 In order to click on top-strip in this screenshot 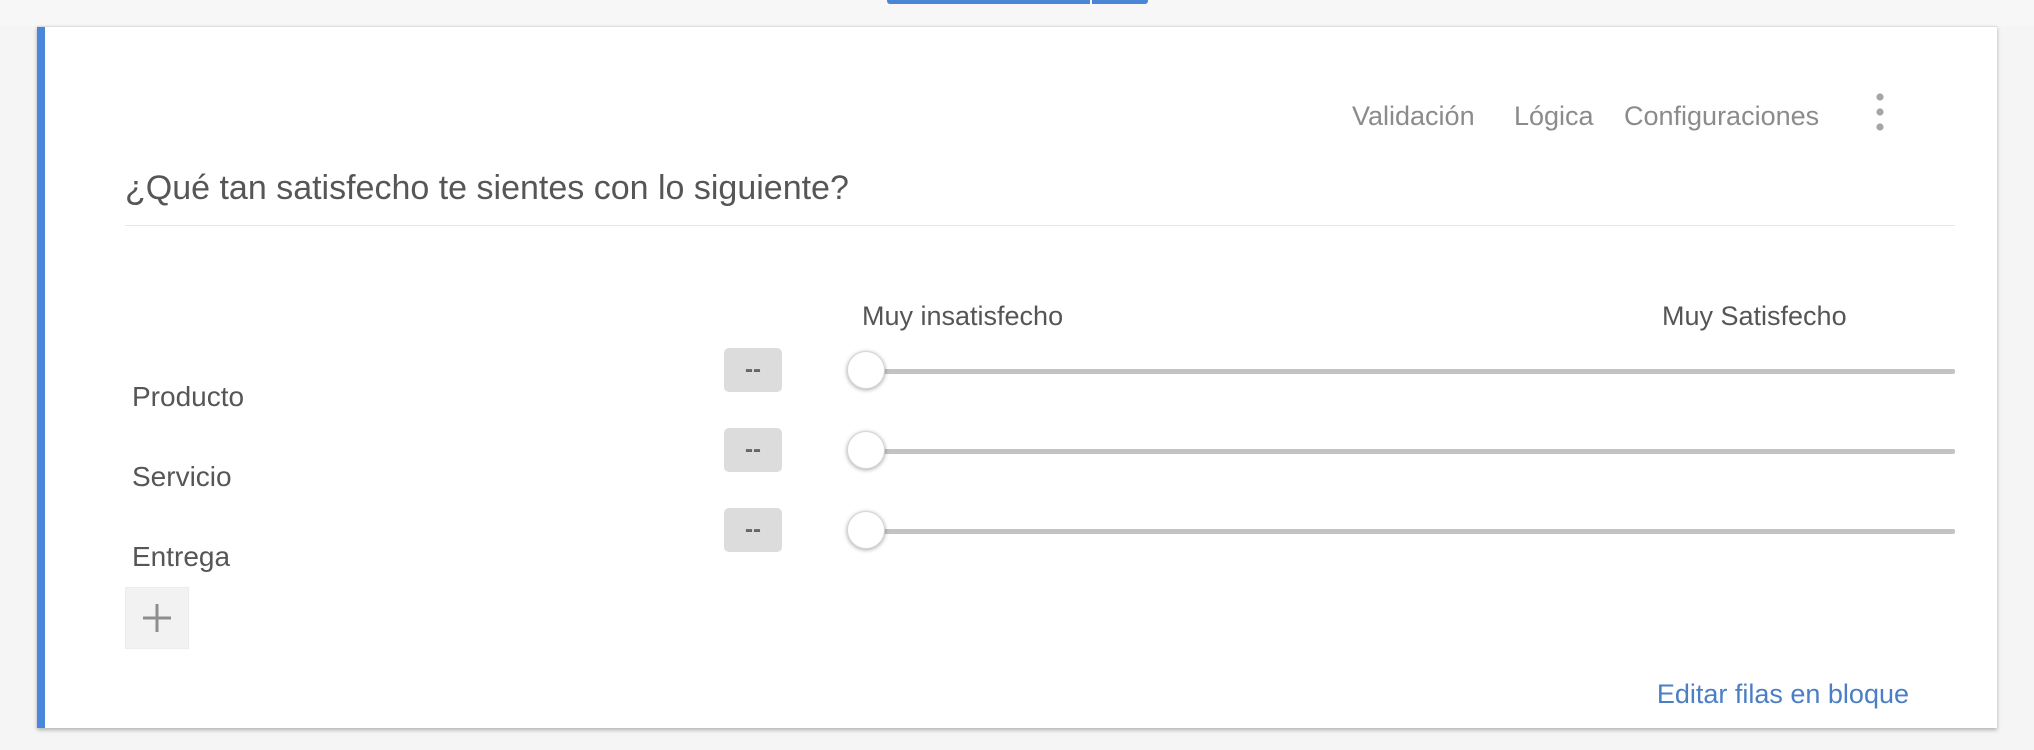, I will do `click(1017, 13)`.